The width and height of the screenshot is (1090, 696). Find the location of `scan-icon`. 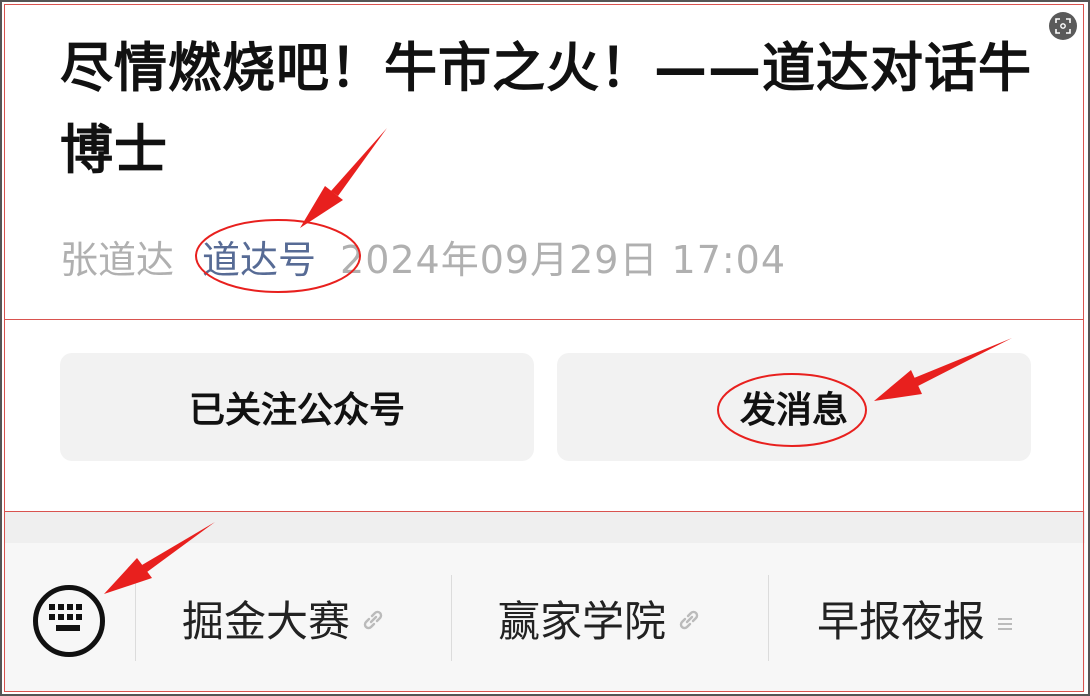

scan-icon is located at coordinates (1063, 26).